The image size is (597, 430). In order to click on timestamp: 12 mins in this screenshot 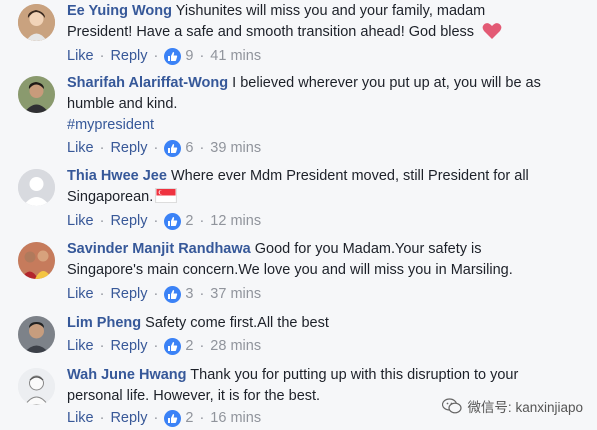, I will do `click(235, 221)`.